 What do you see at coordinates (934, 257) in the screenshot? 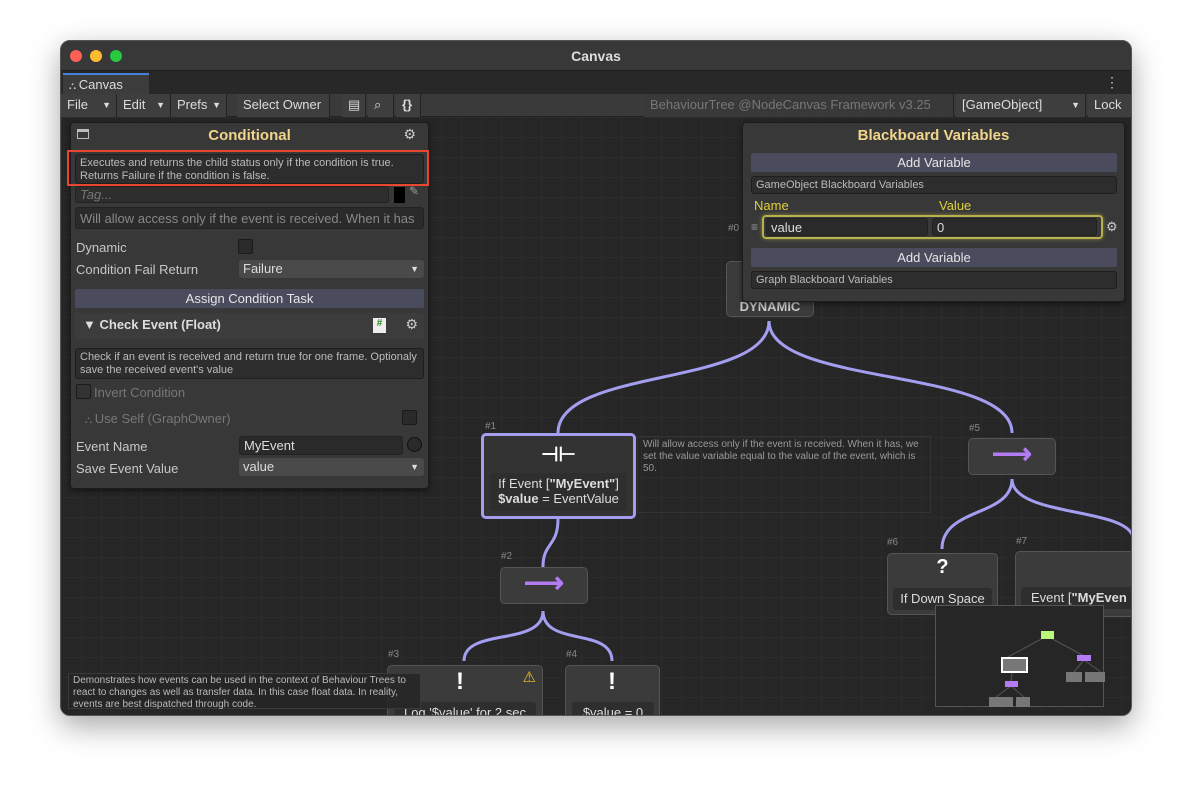
I see `add-graph-variable-button: Add Variable` at bounding box center [934, 257].